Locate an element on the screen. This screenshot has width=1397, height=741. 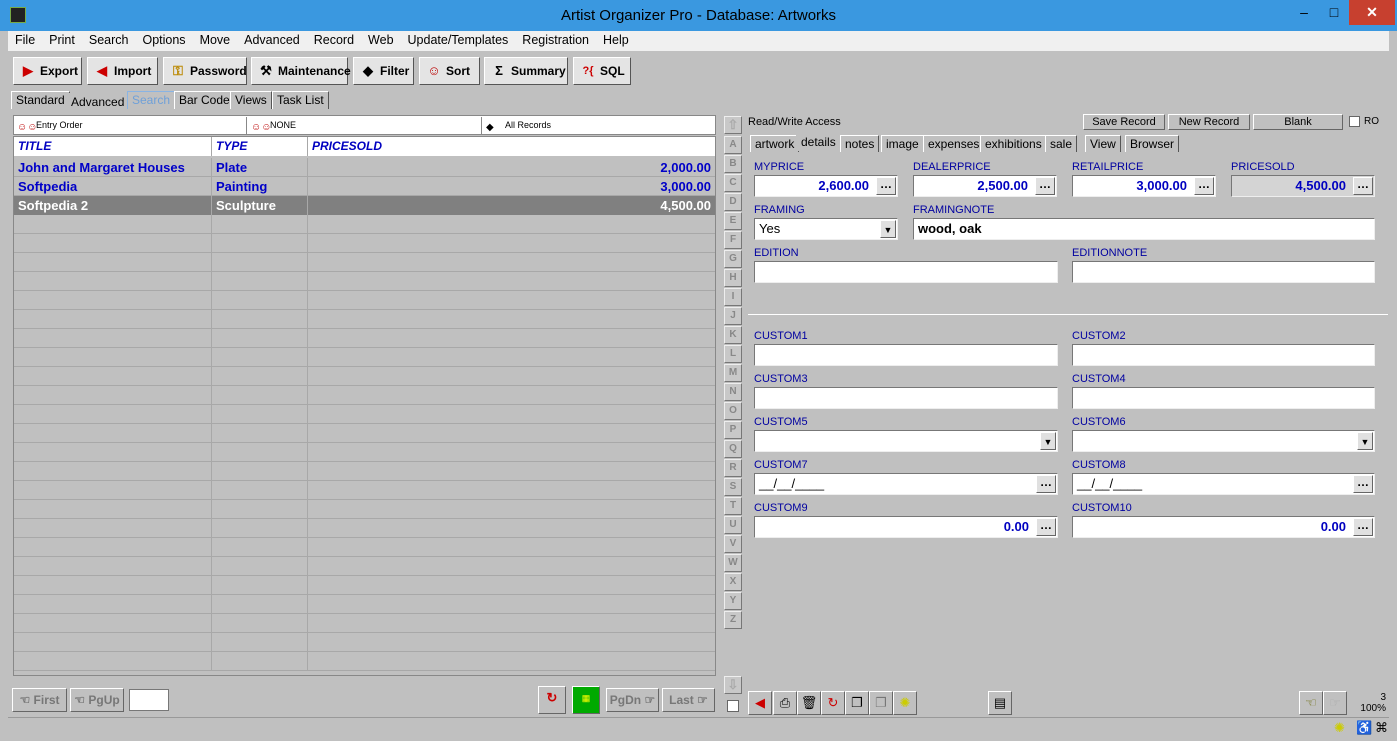
alphabet-letter-button: R is located at coordinates (733, 468).